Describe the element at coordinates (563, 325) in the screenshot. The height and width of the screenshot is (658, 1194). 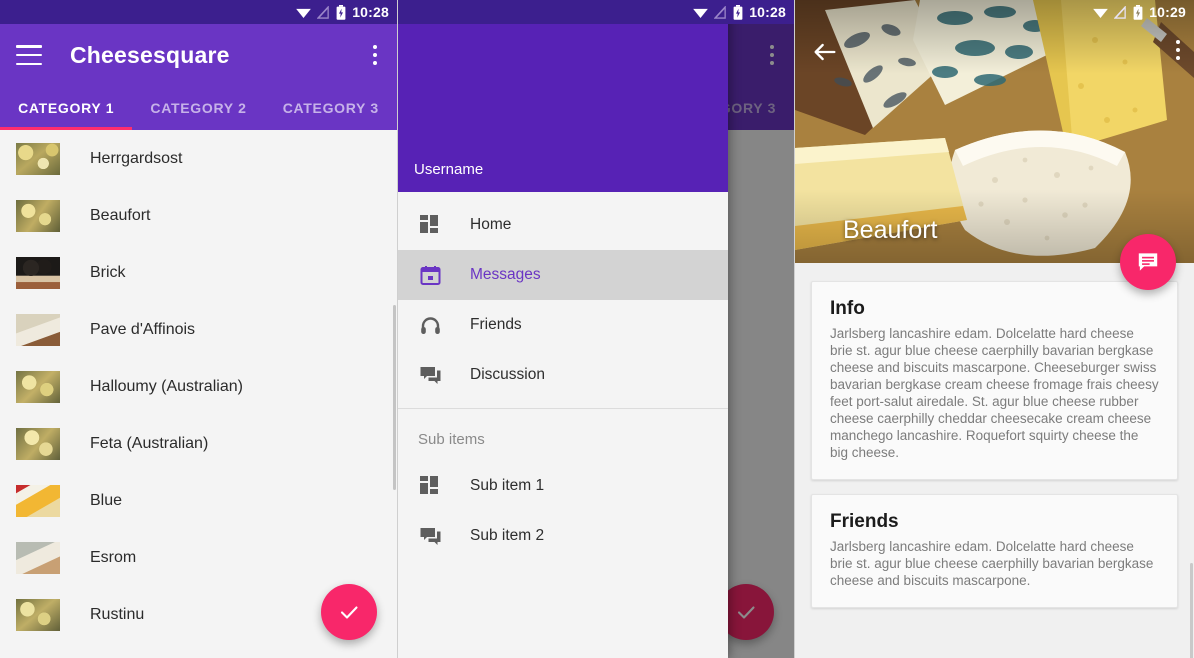
I see `drawer-item-friends: Friends` at that location.